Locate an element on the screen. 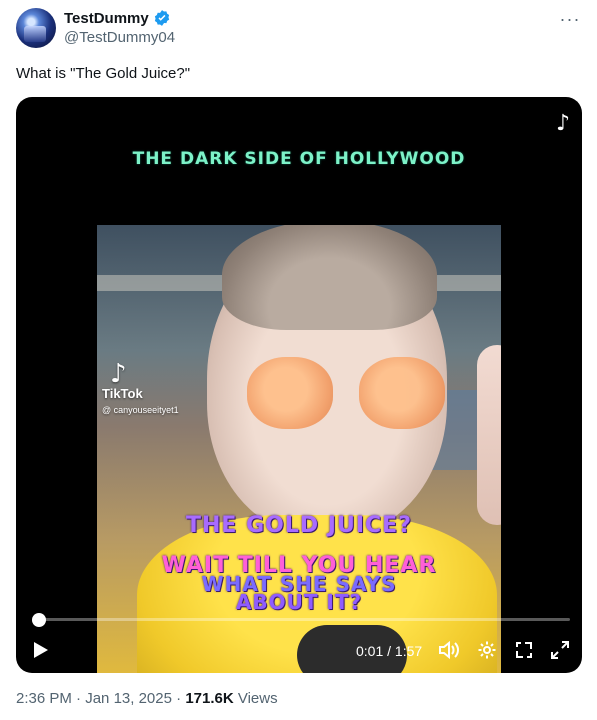 The height and width of the screenshot is (720, 597). fullscreen-button is located at coordinates (560, 650).